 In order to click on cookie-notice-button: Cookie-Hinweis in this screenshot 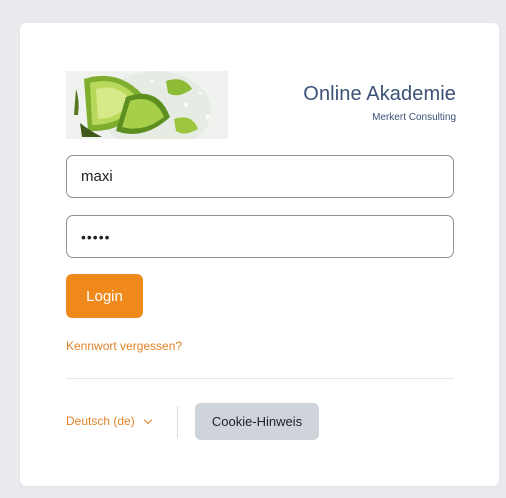, I will do `click(257, 421)`.